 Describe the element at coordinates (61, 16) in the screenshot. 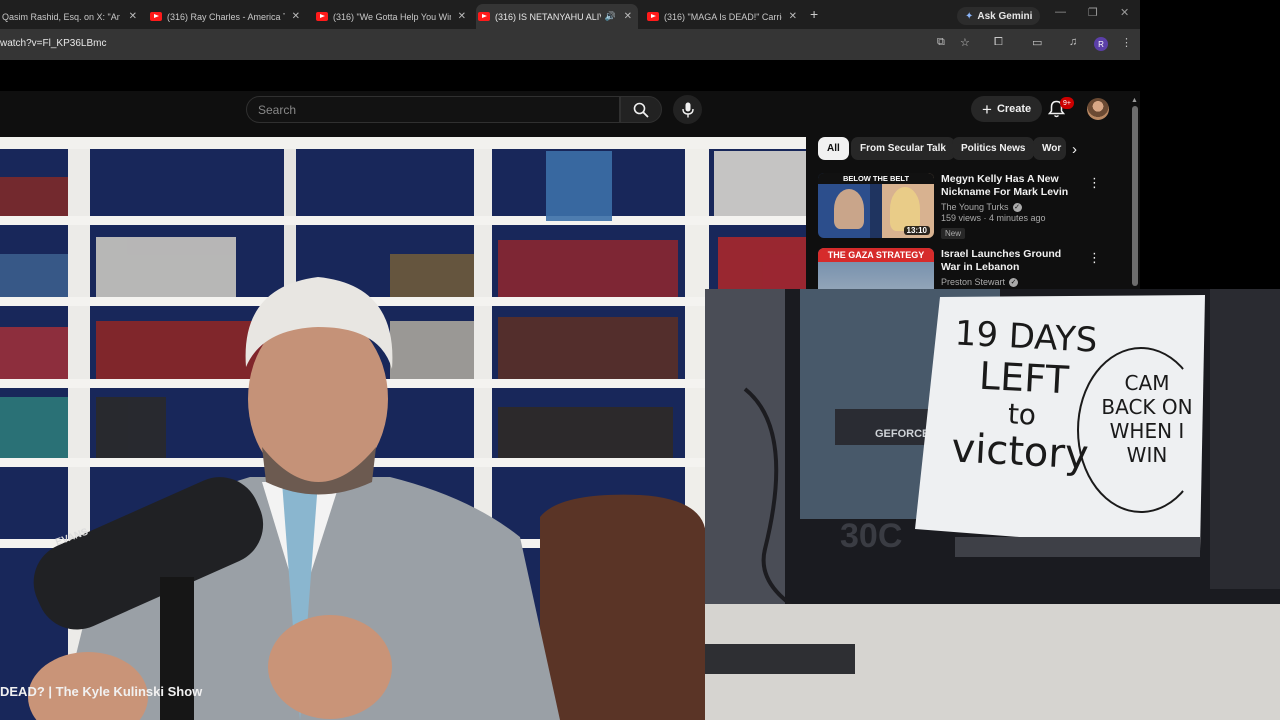

I see `tab-title: Qasim Rashid, Esq. on X: "An u` at that location.